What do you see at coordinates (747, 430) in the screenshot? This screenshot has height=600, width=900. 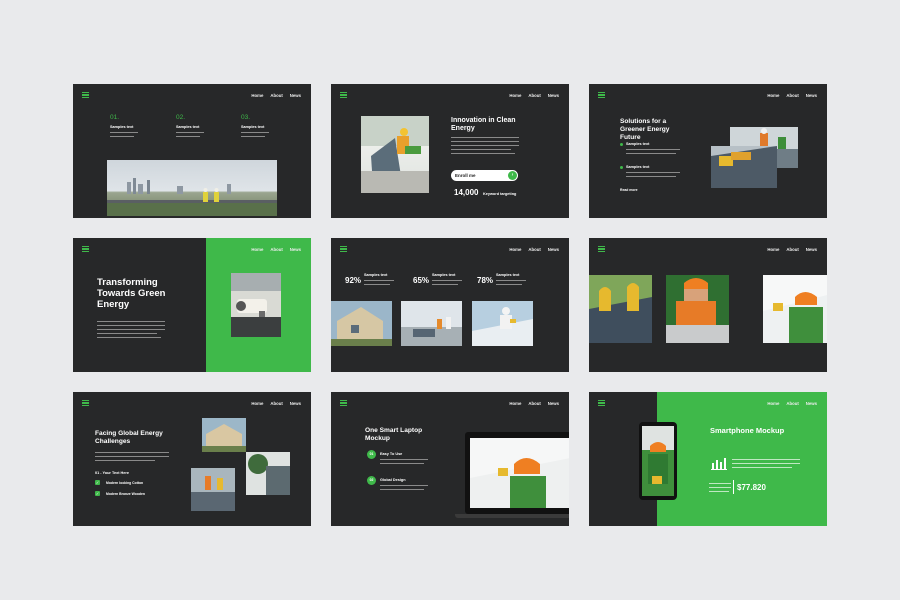 I see `slide-title: Smartphone Mockup` at bounding box center [747, 430].